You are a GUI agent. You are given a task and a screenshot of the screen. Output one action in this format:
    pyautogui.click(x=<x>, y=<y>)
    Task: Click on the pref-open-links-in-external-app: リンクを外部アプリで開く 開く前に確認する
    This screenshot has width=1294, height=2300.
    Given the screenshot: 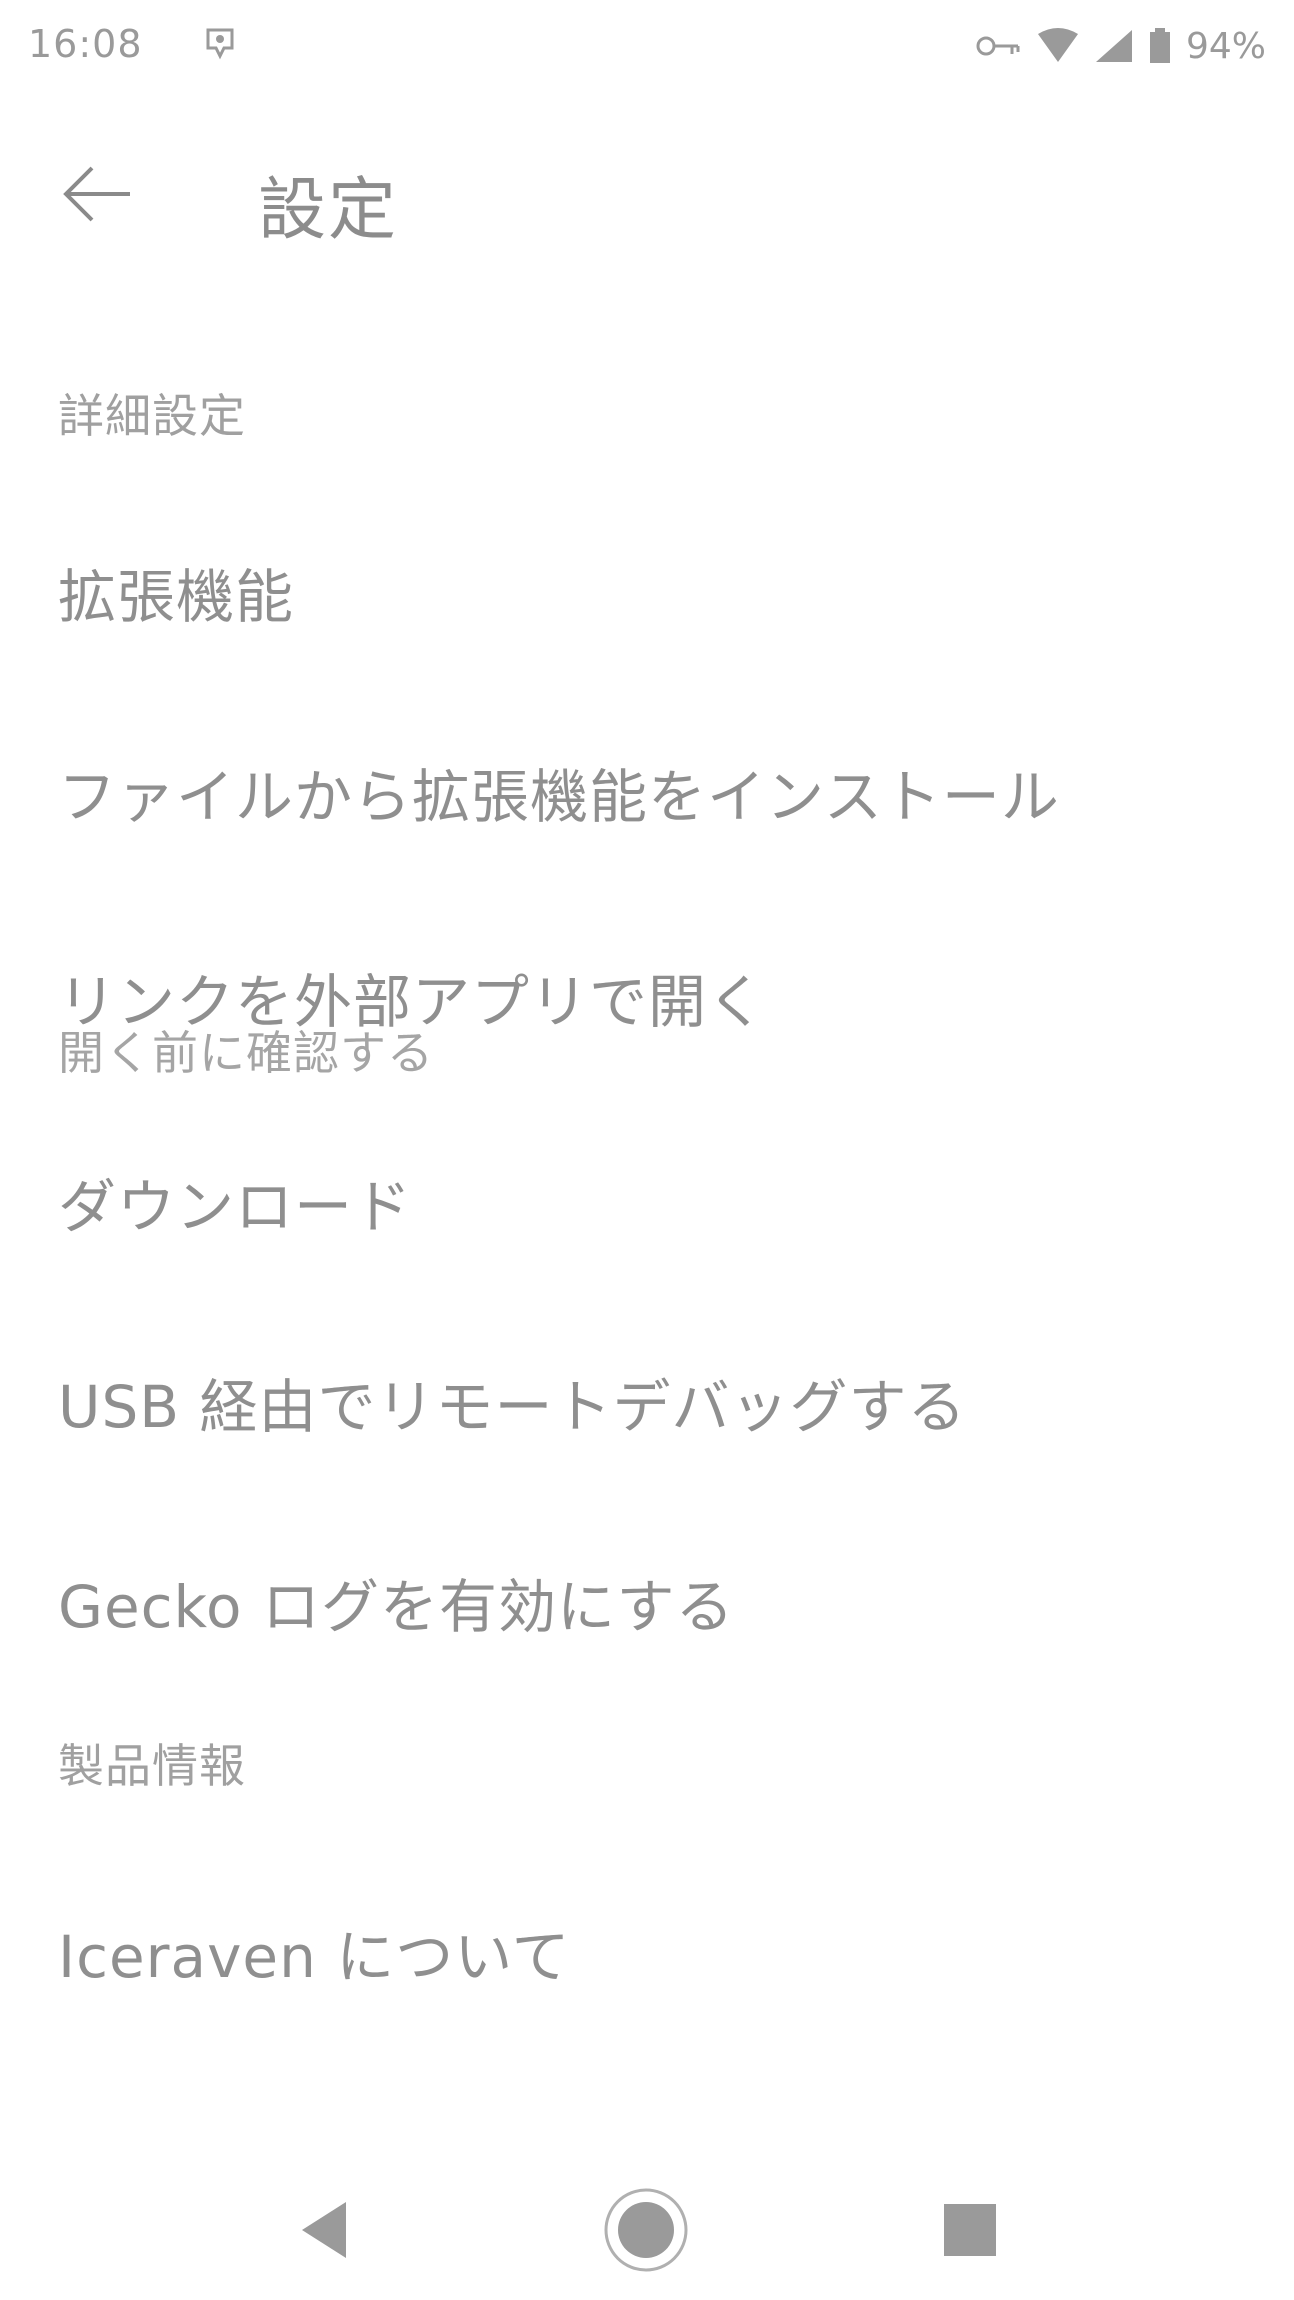 What is the action you would take?
    pyautogui.click(x=647, y=992)
    